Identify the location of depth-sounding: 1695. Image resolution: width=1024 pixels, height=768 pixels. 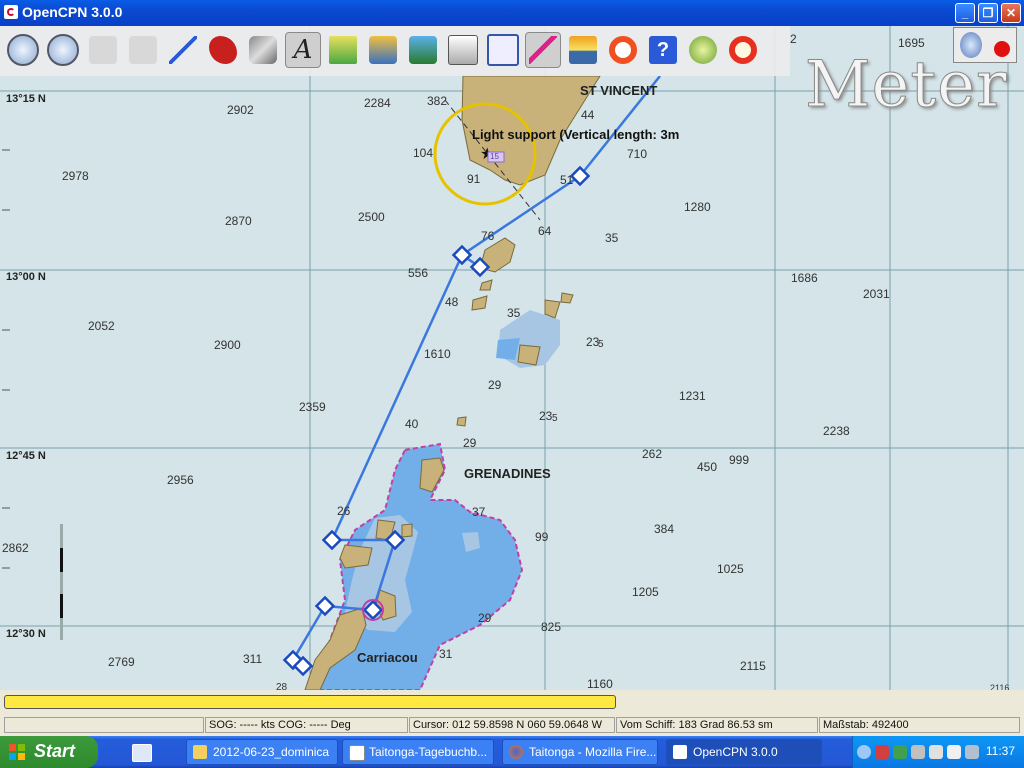
(911, 43).